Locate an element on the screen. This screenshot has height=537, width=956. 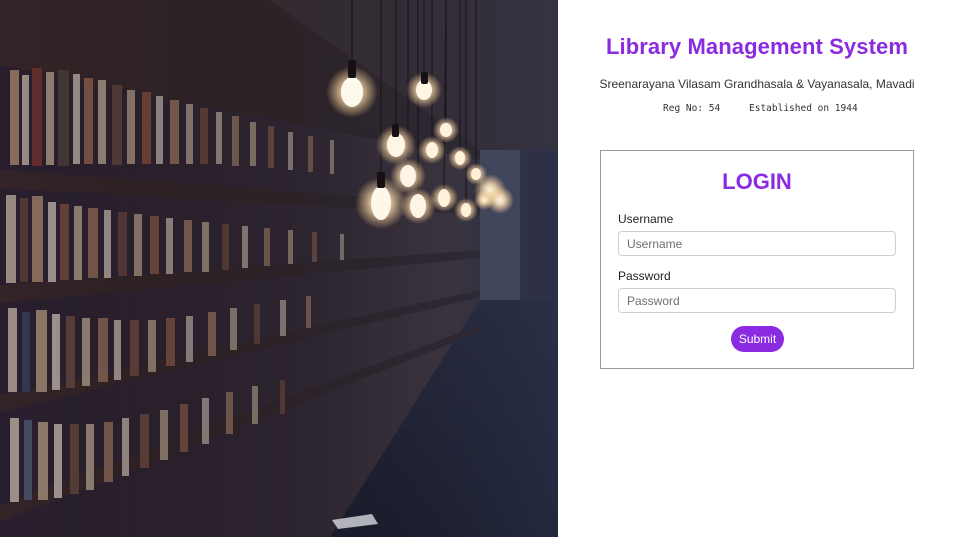
login-heading: LOGIN is located at coordinates (757, 181).